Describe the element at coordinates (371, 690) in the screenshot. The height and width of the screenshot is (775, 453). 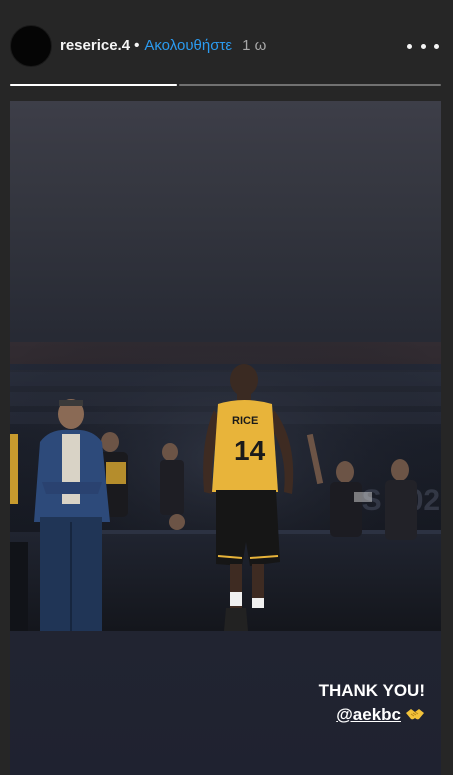
I see `caption-thanks: THANK YOU!` at that location.